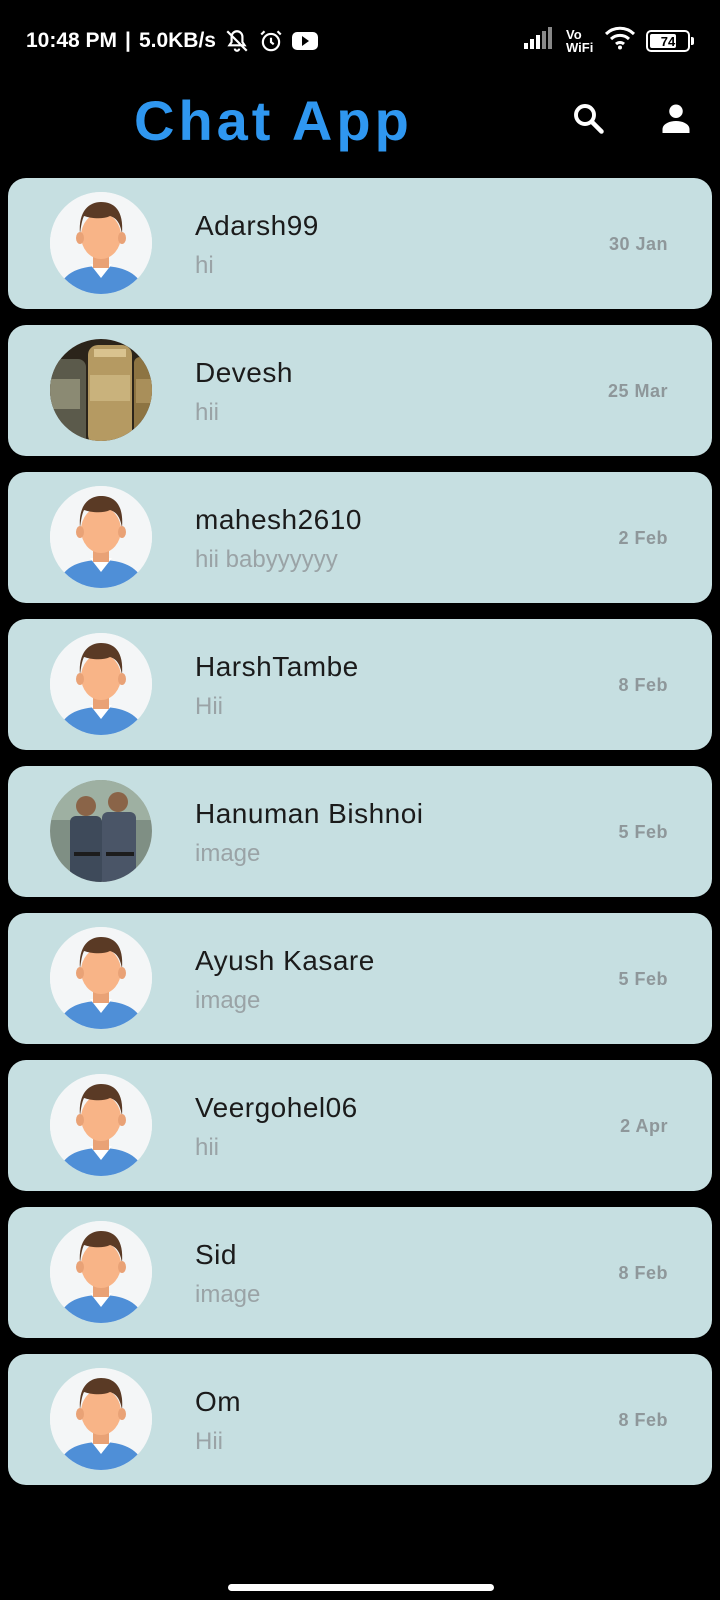 This screenshot has height=1600, width=720. Describe the element at coordinates (266, 559) in the screenshot. I see `last-message: hii babyyyyyy` at that location.